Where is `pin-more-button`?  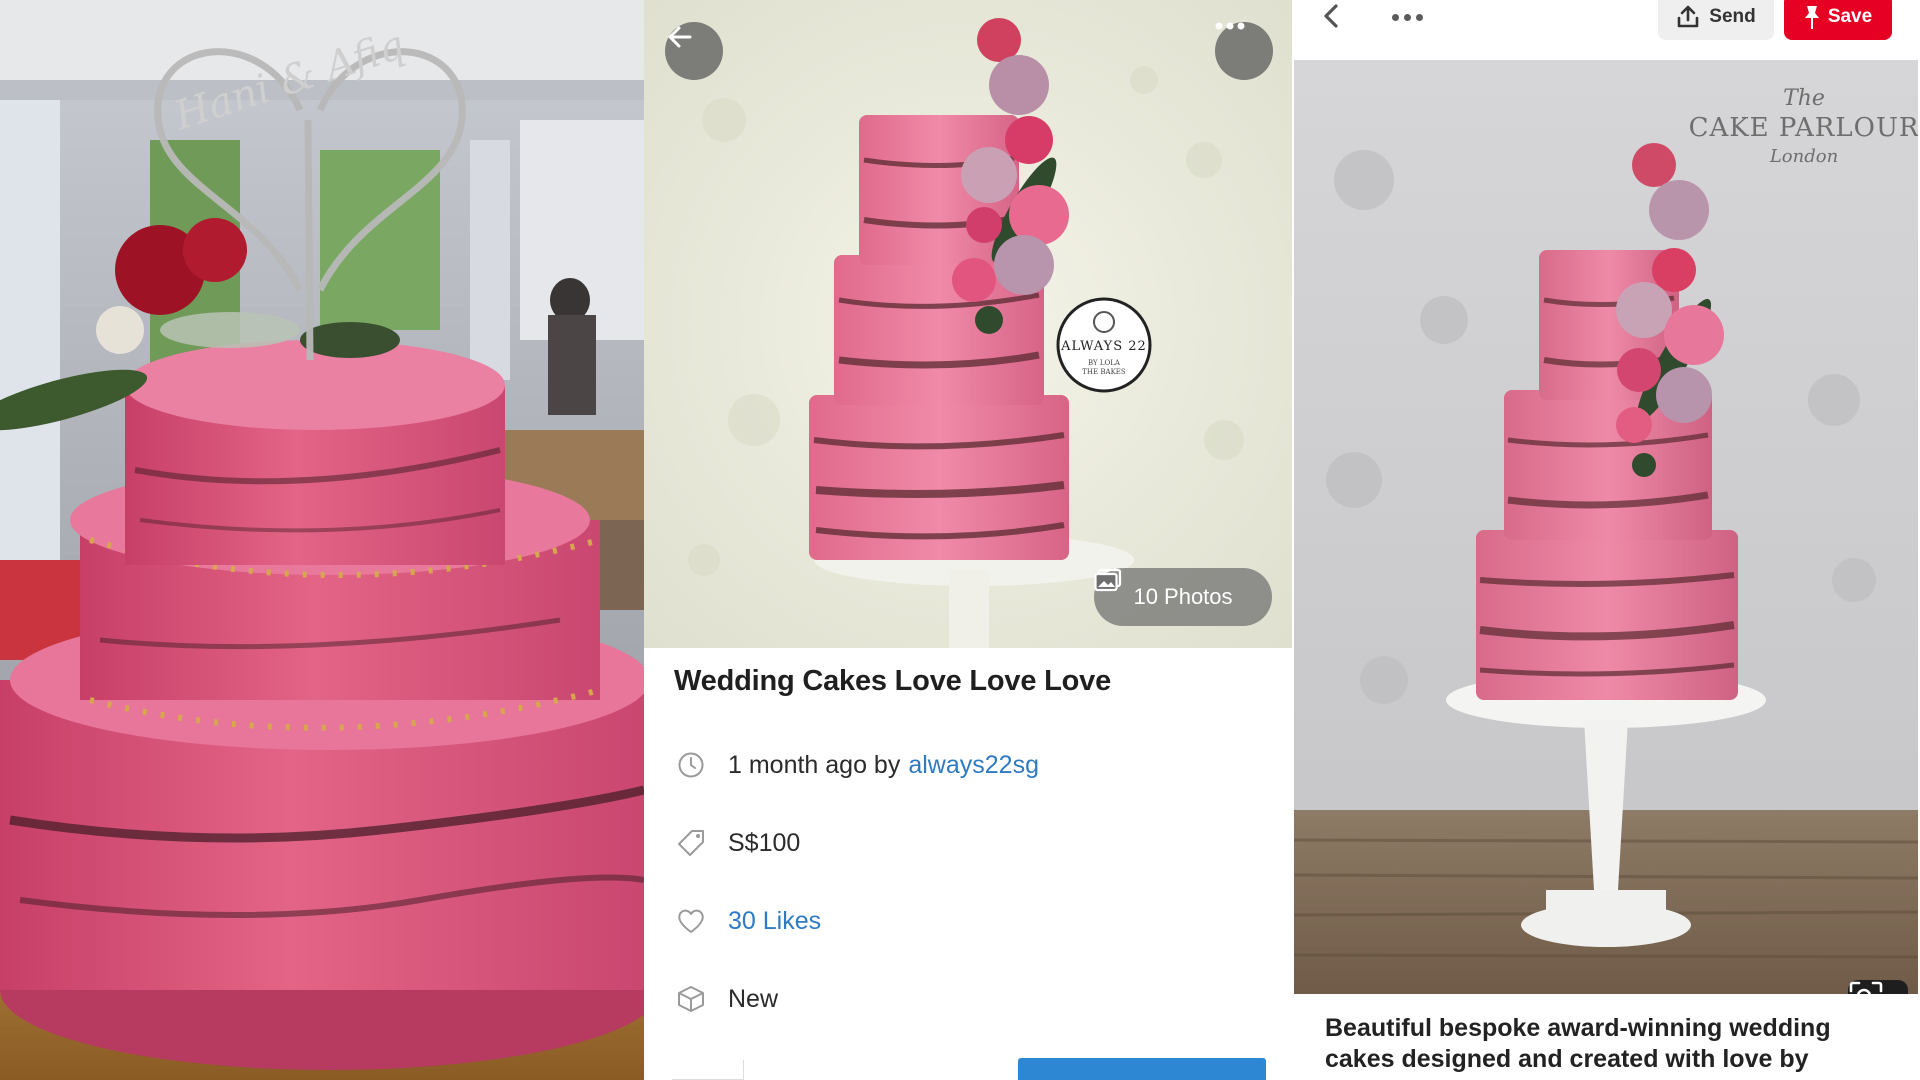 pin-more-button is located at coordinates (1407, 17).